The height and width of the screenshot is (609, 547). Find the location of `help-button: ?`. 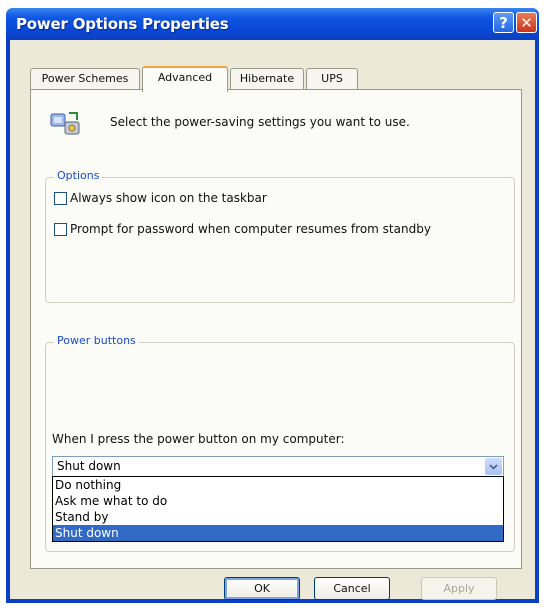

help-button: ? is located at coordinates (503, 22).